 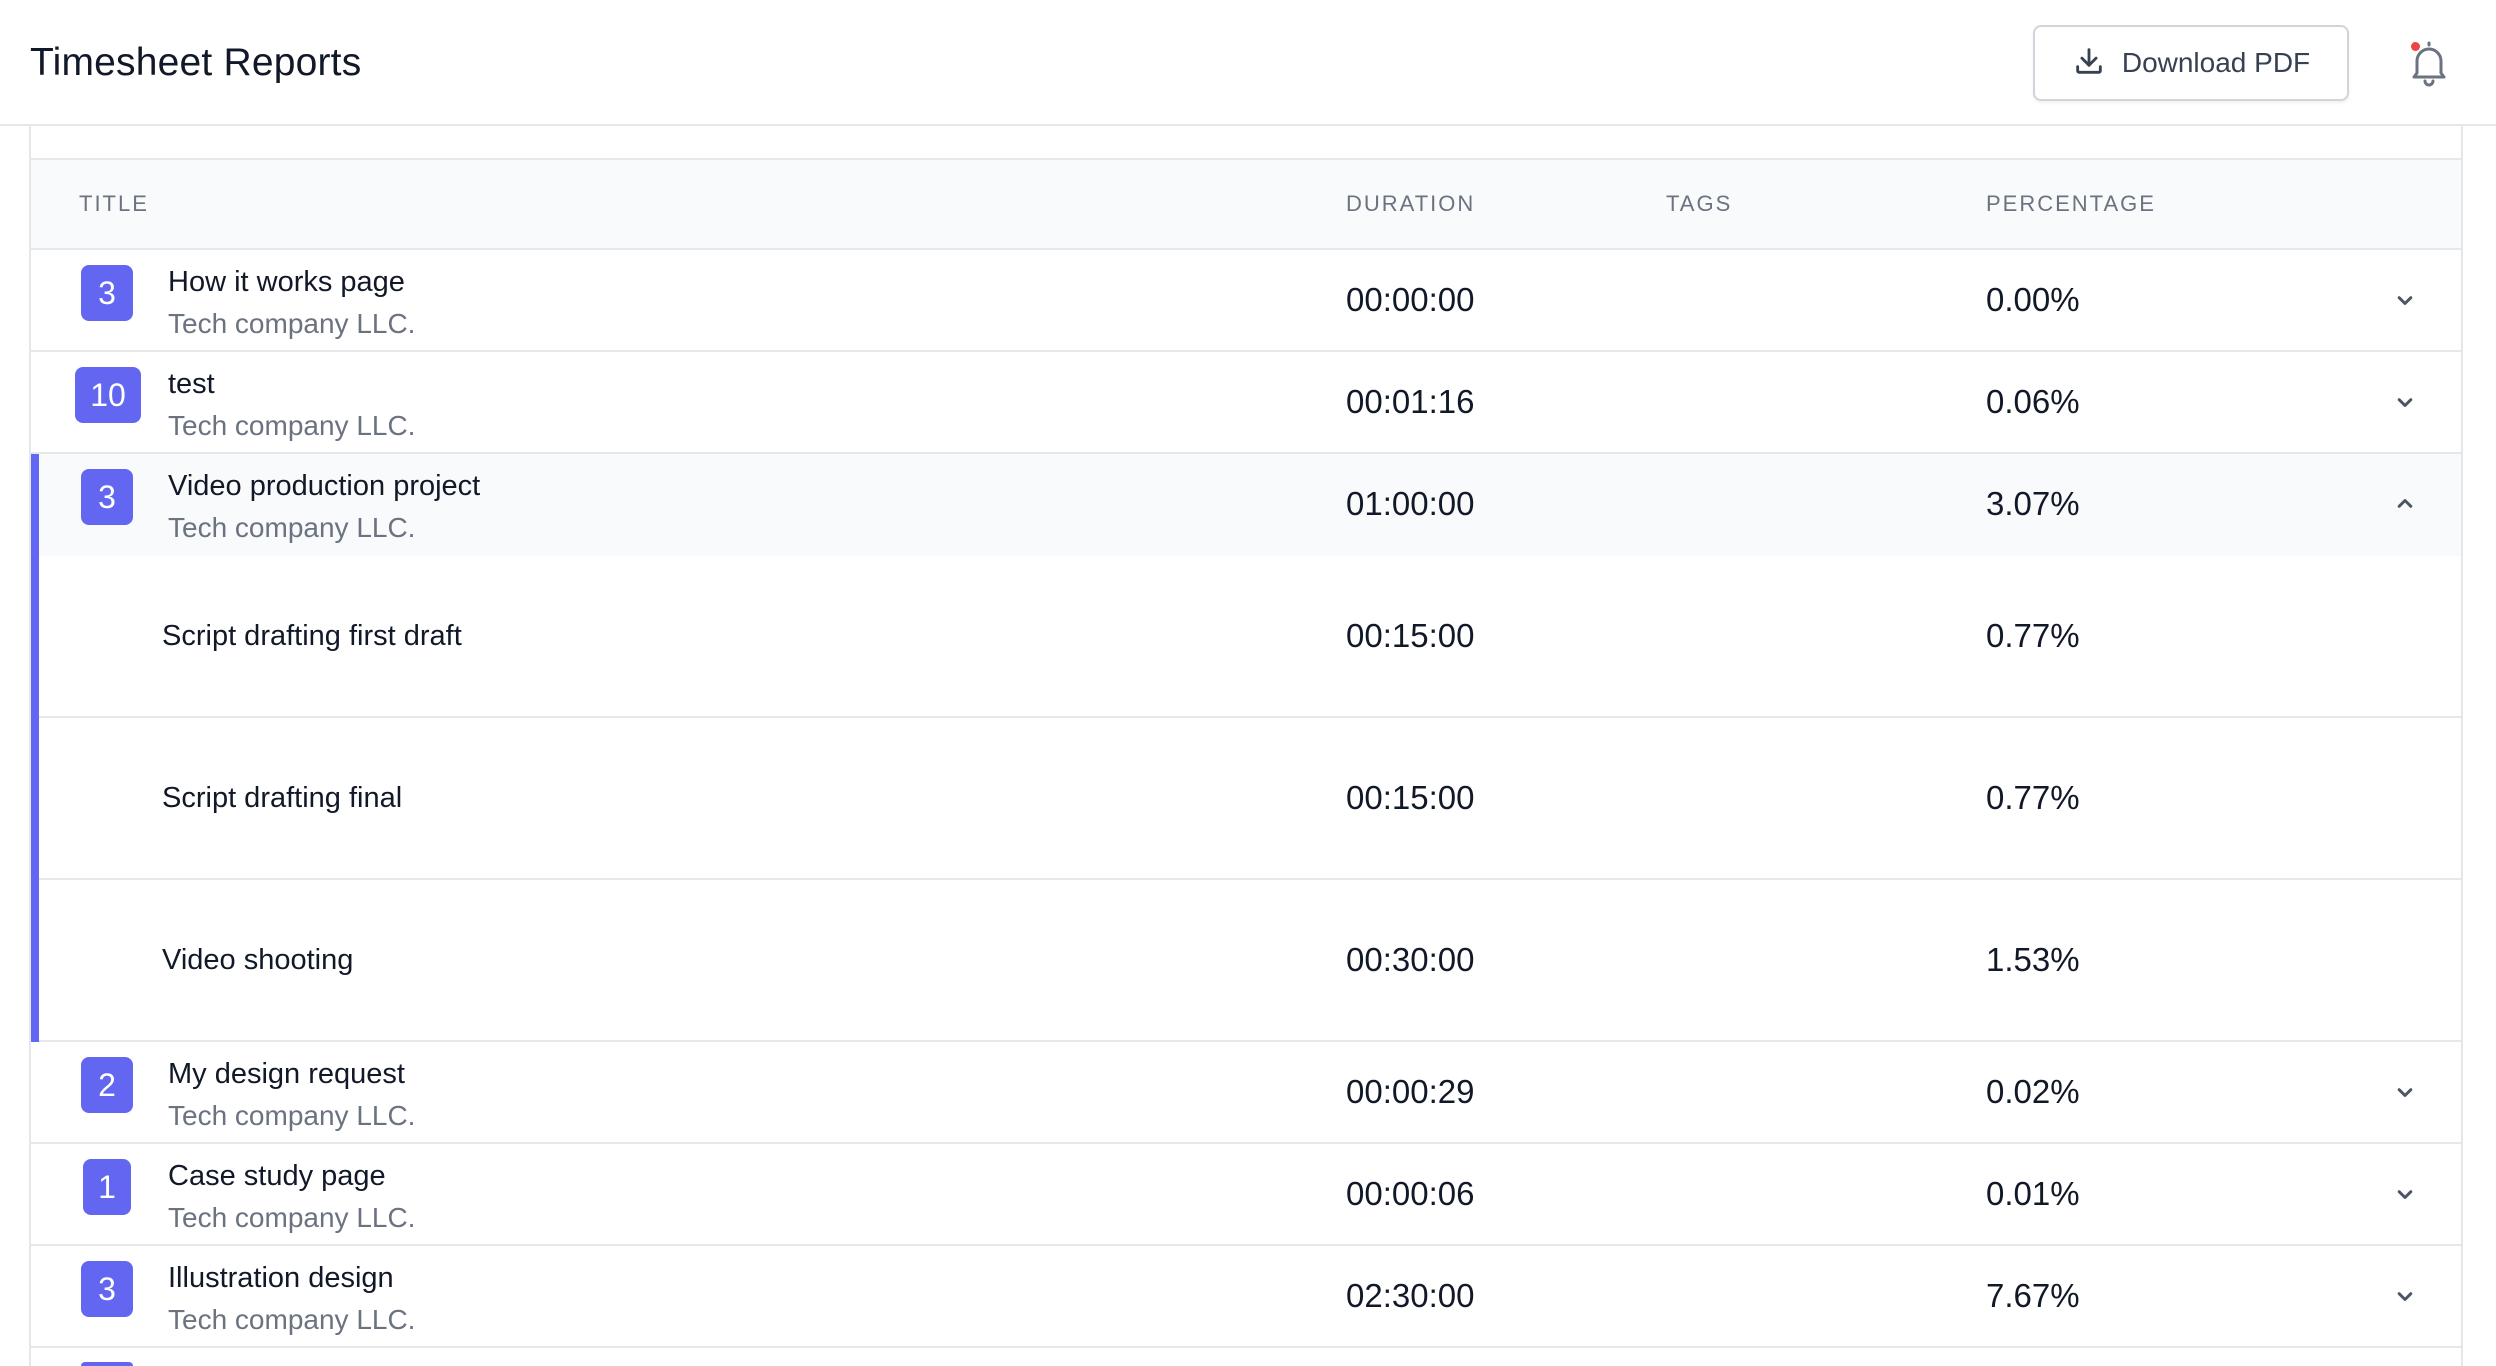 I want to click on row-percentage: 3.07%, so click(x=2033, y=503).